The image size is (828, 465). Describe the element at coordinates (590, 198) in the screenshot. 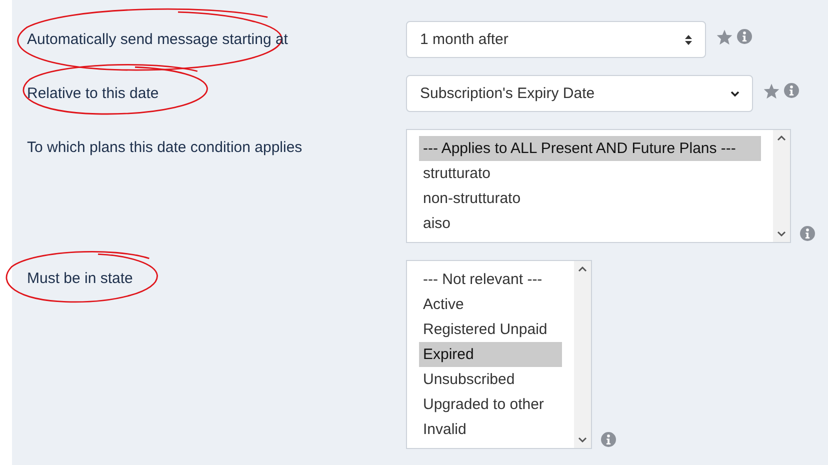

I see `list-option: non-strutturato` at that location.